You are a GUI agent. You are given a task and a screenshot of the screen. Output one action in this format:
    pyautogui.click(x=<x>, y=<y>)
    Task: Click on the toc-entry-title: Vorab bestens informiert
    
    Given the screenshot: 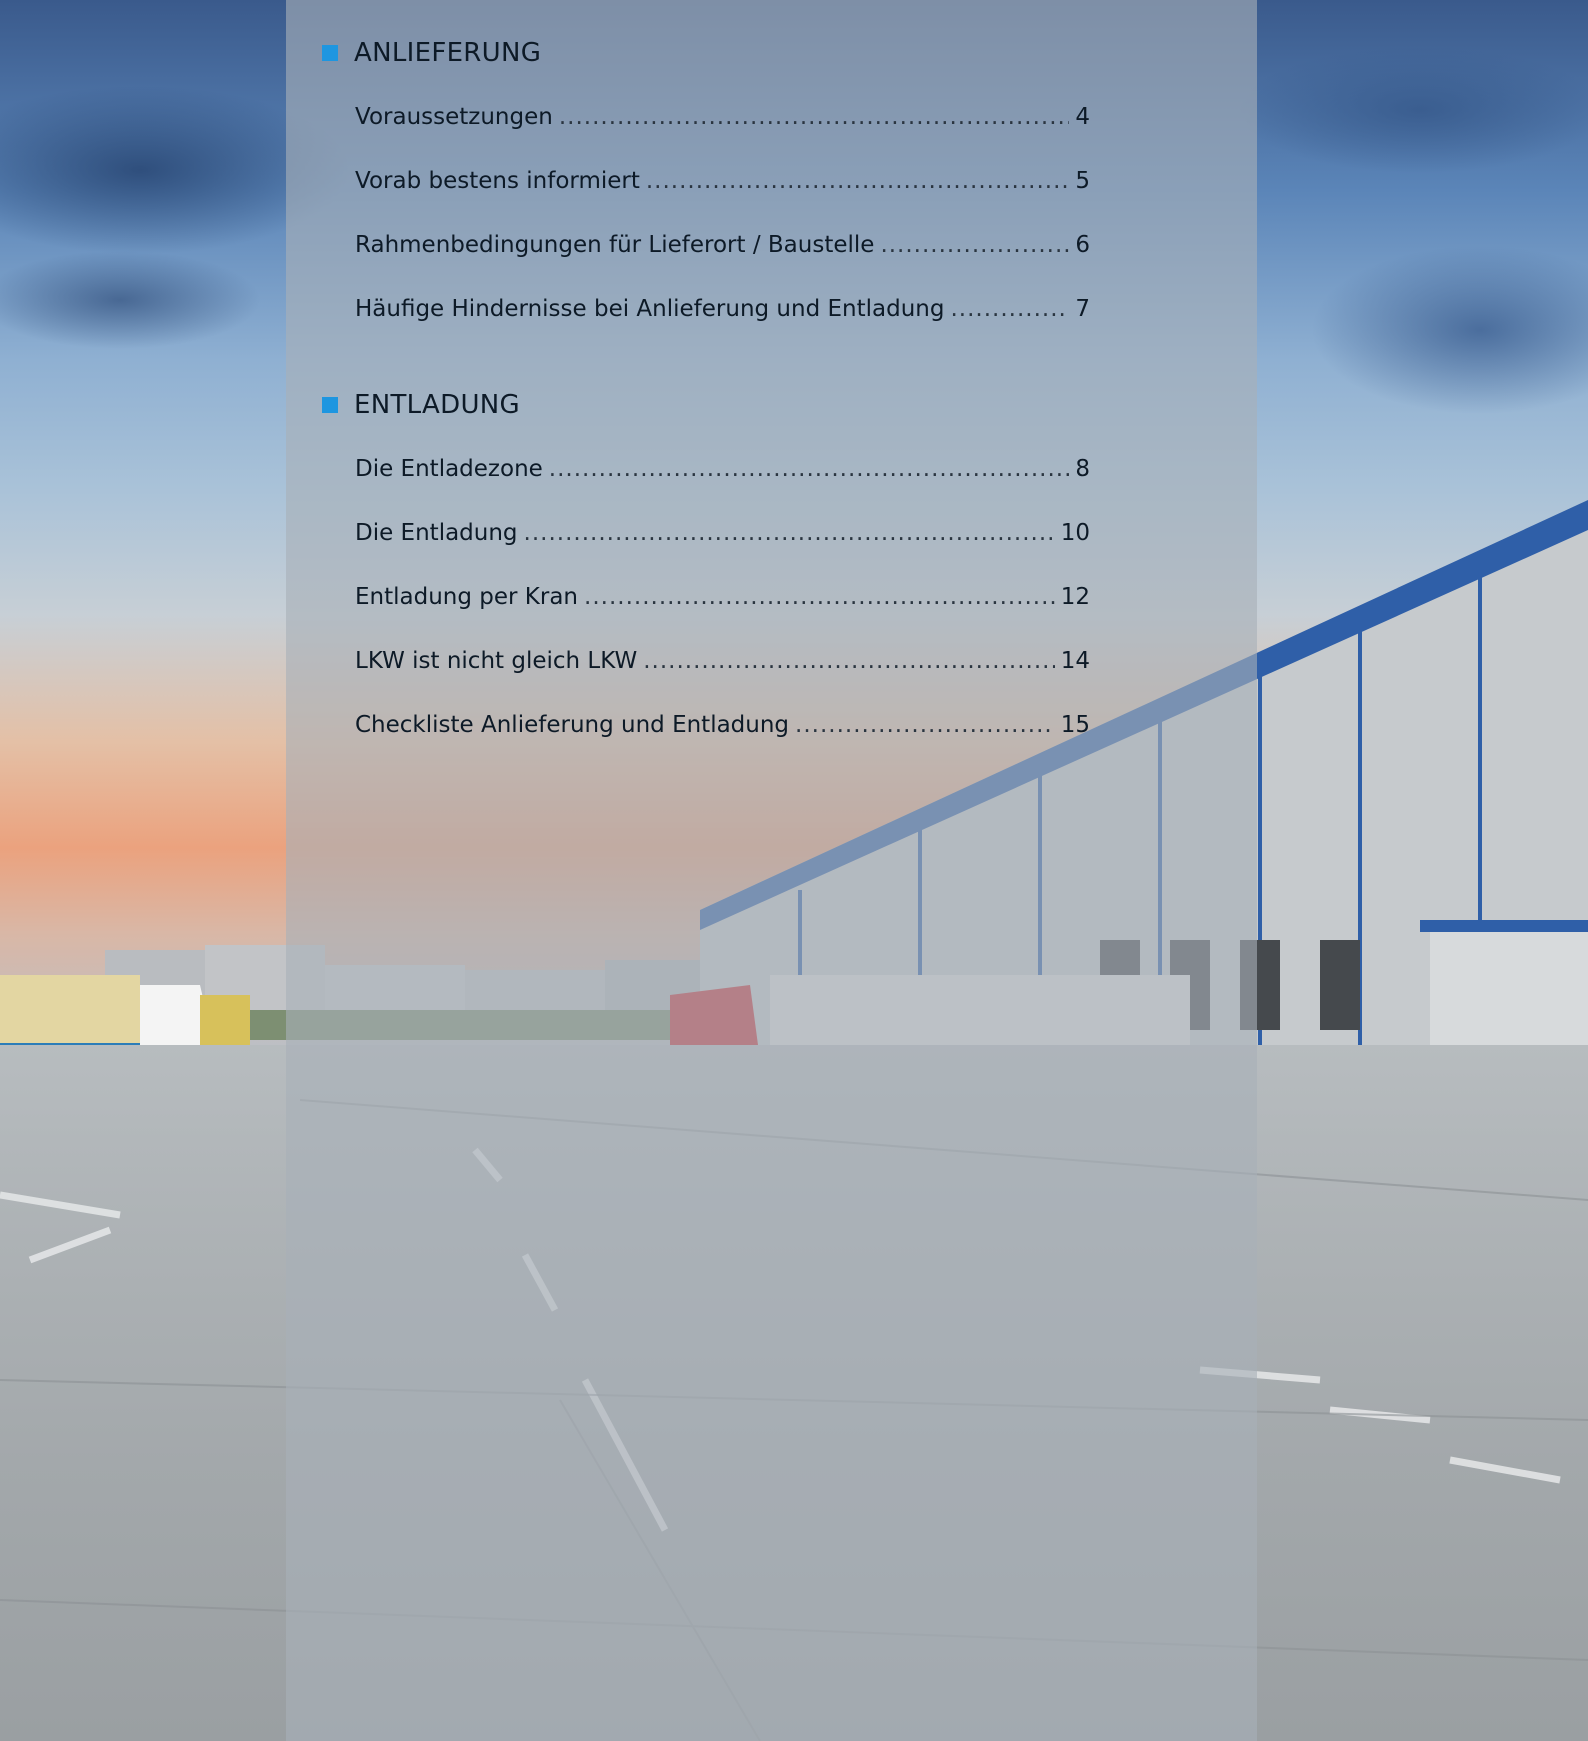 What is the action you would take?
    pyautogui.click(x=497, y=181)
    